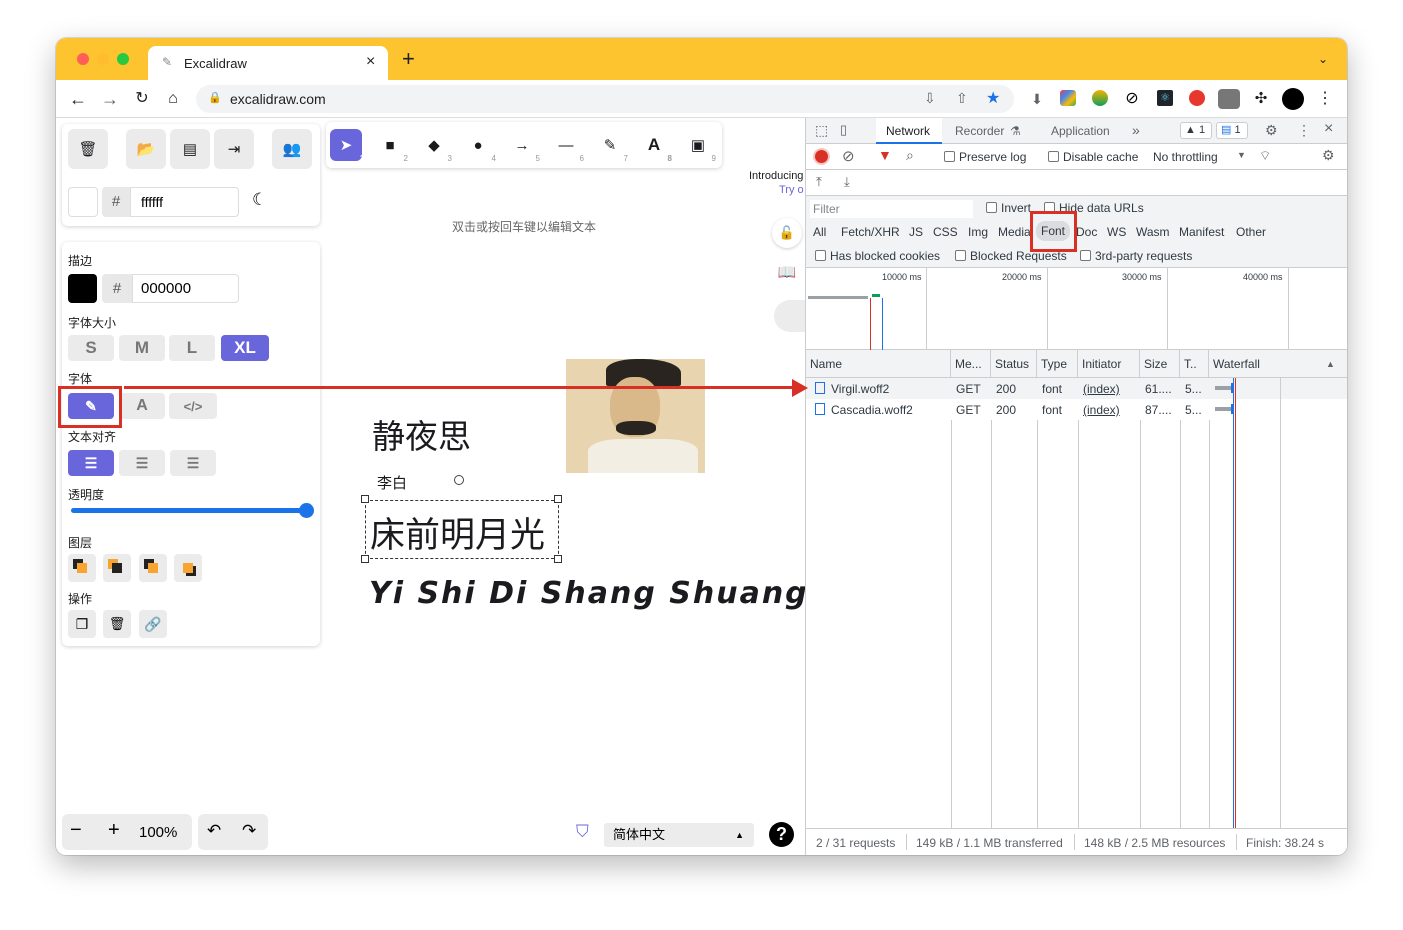 This screenshot has height=930, width=1403. I want to click on try-link: Try o, so click(791, 190).